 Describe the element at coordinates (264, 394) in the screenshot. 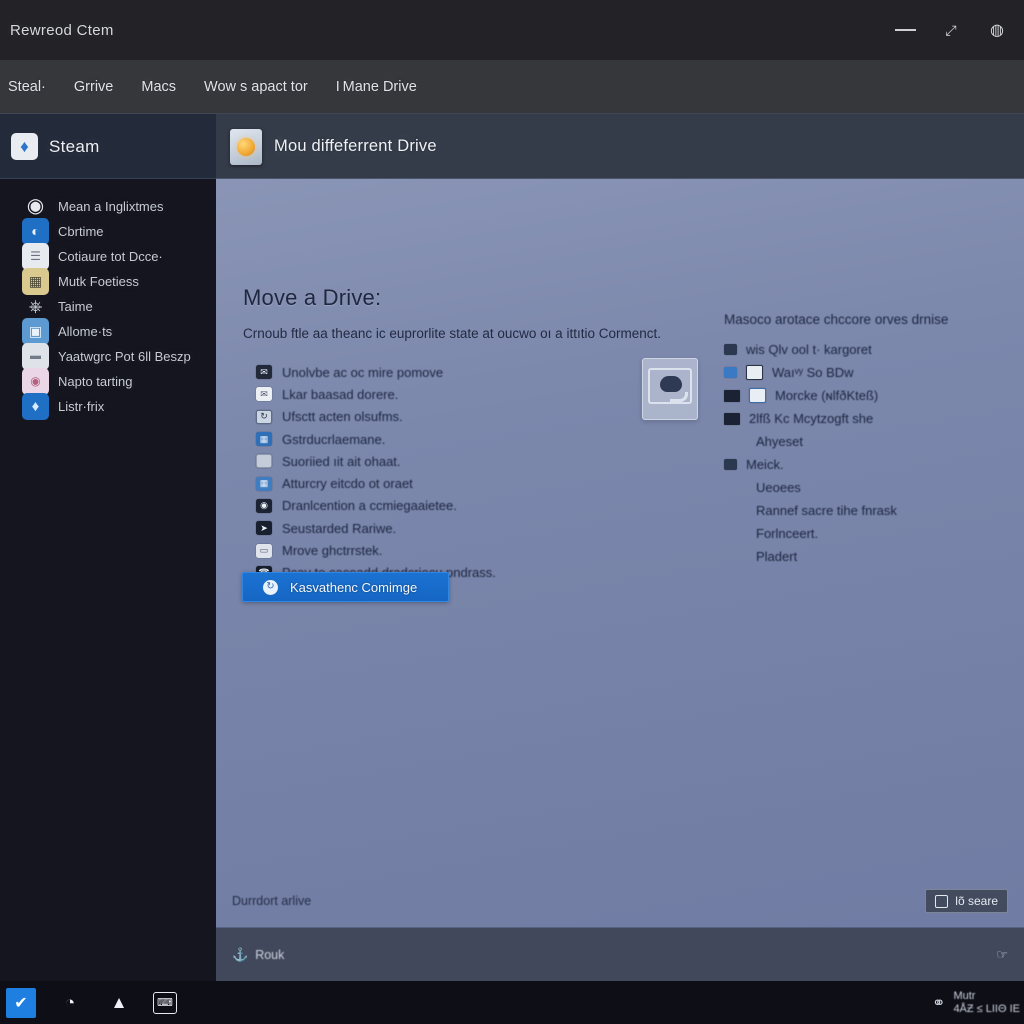

I see `envelope-icon: ✉` at that location.